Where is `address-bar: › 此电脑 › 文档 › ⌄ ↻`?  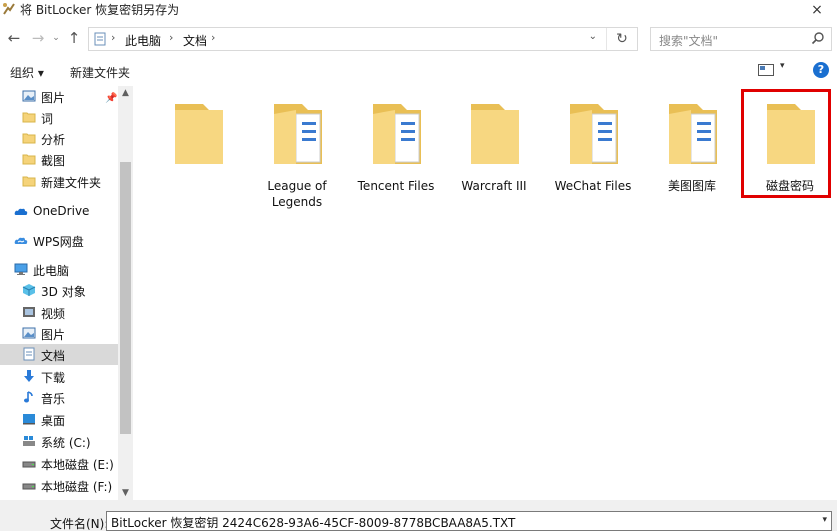 address-bar: › 此电脑 › 文档 › ⌄ ↻ is located at coordinates (363, 39).